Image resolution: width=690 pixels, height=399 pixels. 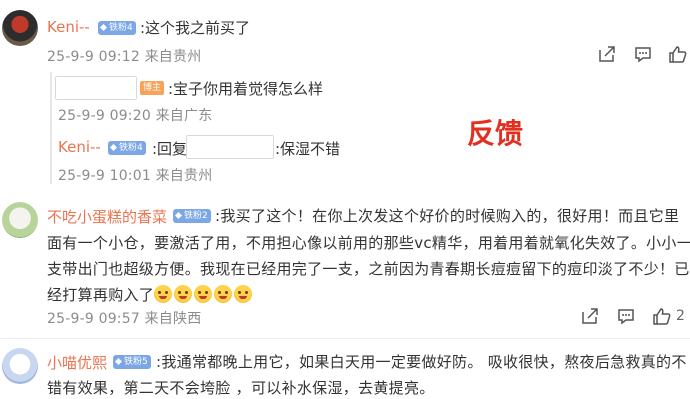 I want to click on comment-source: 来自贵州, so click(x=173, y=57).